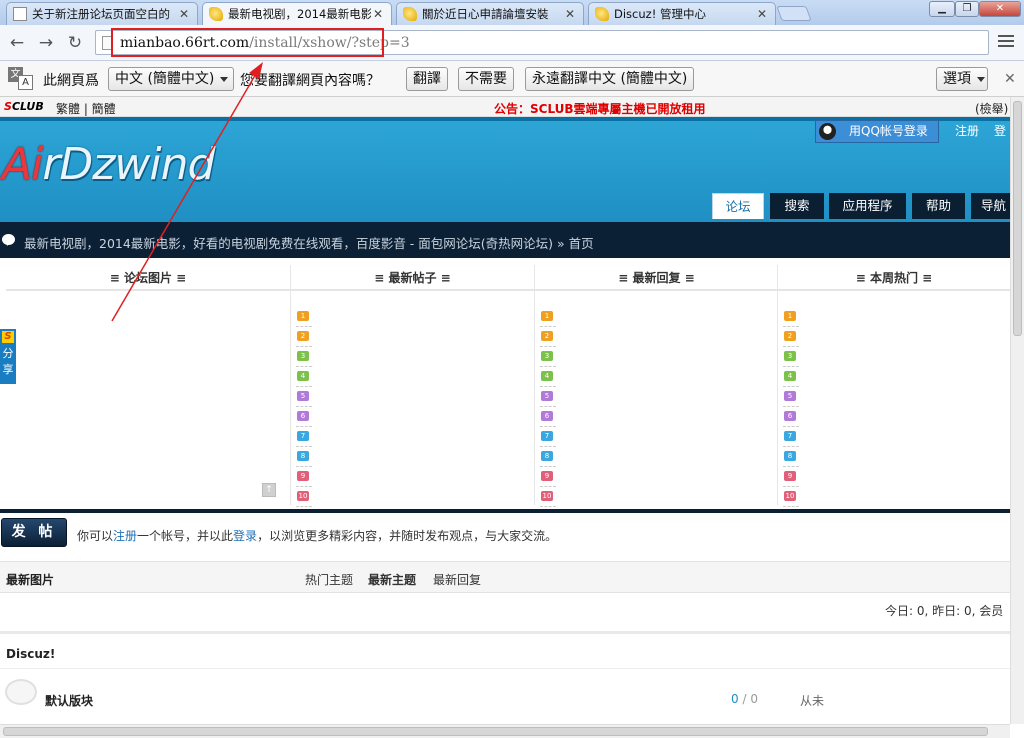 The height and width of the screenshot is (738, 1024). I want to click on doc-icon, so click(20, 14).